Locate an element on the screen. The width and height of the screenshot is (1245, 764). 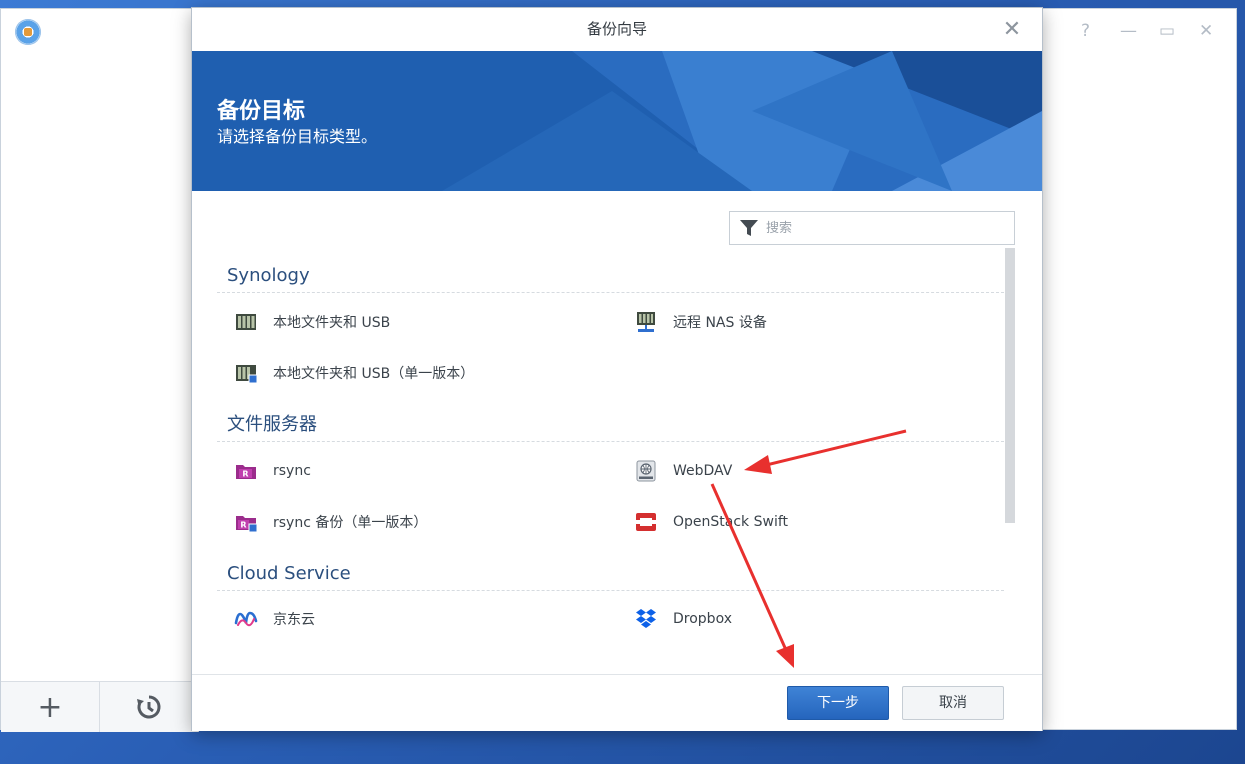
dialog-titlebar: 备份向导 ✕ is located at coordinates (617, 30).